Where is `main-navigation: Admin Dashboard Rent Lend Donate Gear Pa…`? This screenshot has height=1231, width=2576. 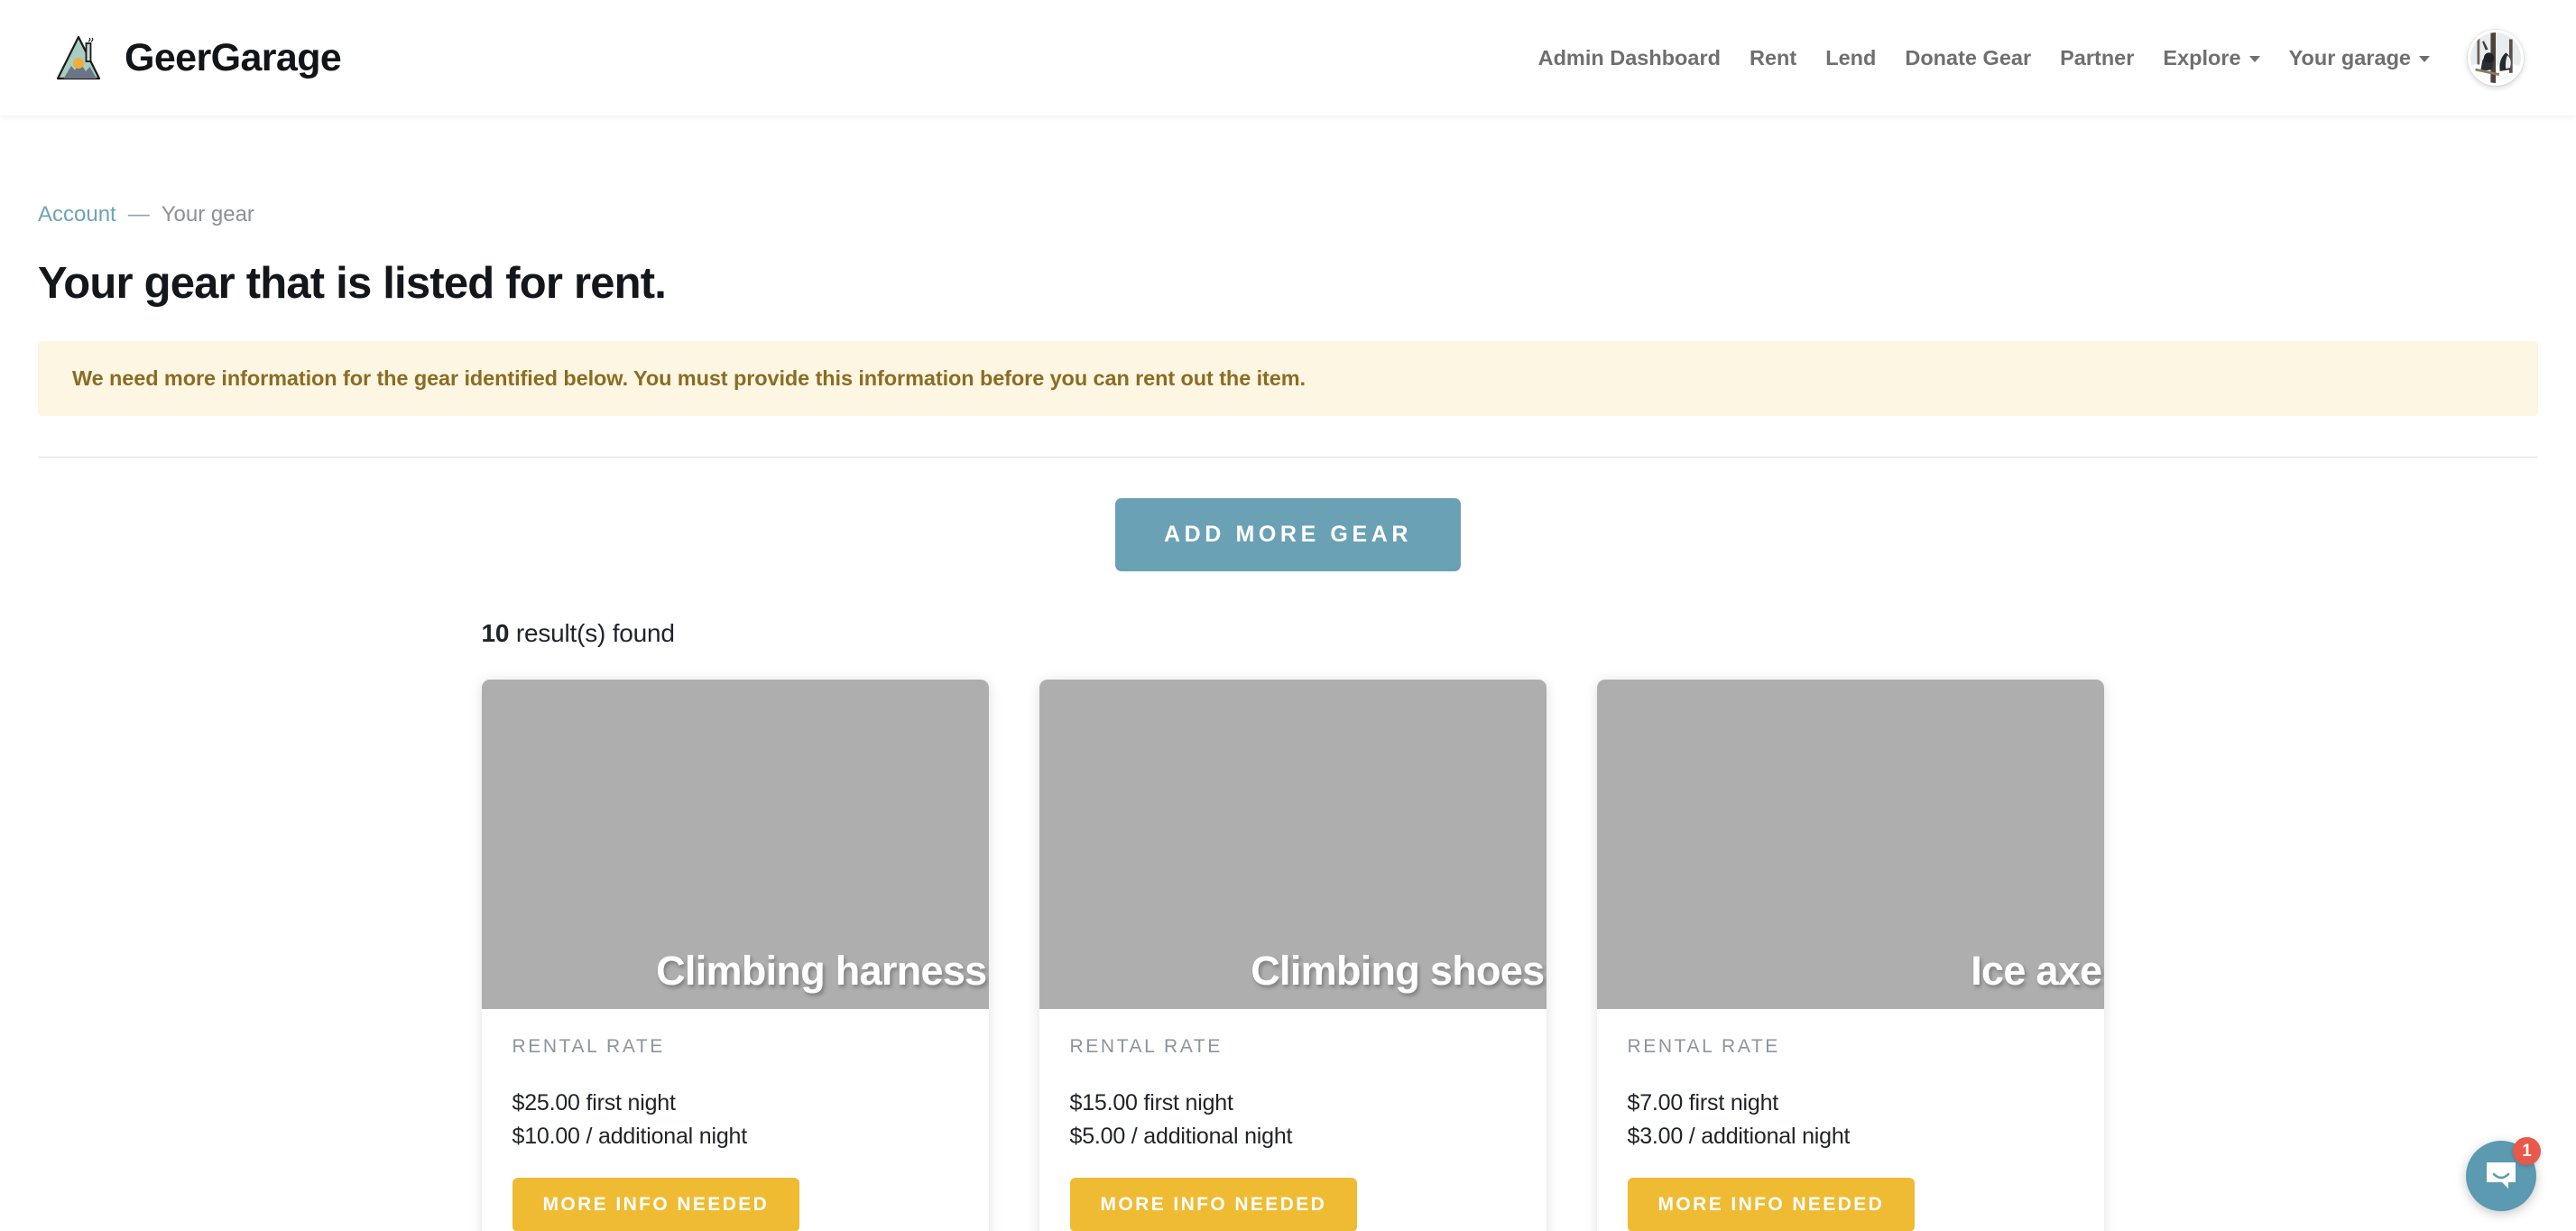 main-navigation: Admin Dashboard Rent Lend Donate Gear Pa… is located at coordinates (2024, 58).